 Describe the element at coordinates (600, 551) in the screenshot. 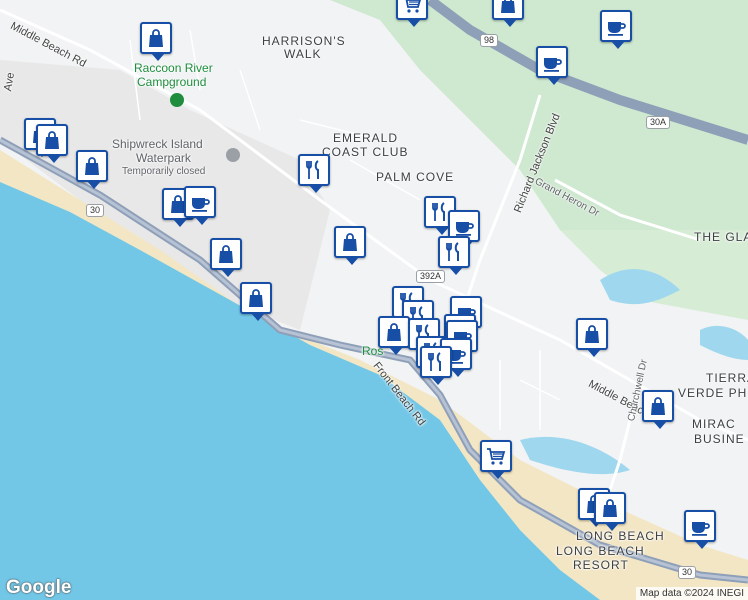

I see `neighborhood-label-long-beach-resort: LONG BEACH` at that location.